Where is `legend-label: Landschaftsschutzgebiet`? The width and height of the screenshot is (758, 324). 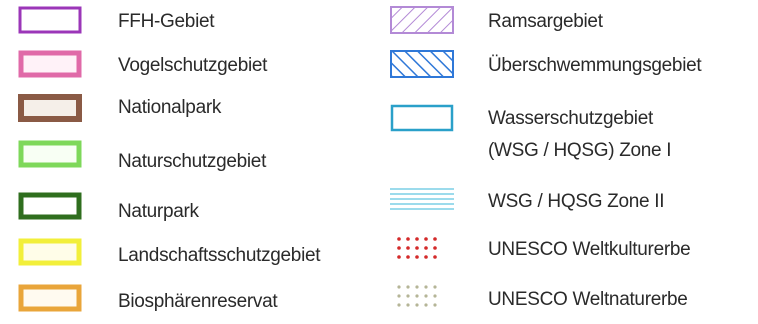 legend-label: Landschaftsschutzgebiet is located at coordinates (219, 255).